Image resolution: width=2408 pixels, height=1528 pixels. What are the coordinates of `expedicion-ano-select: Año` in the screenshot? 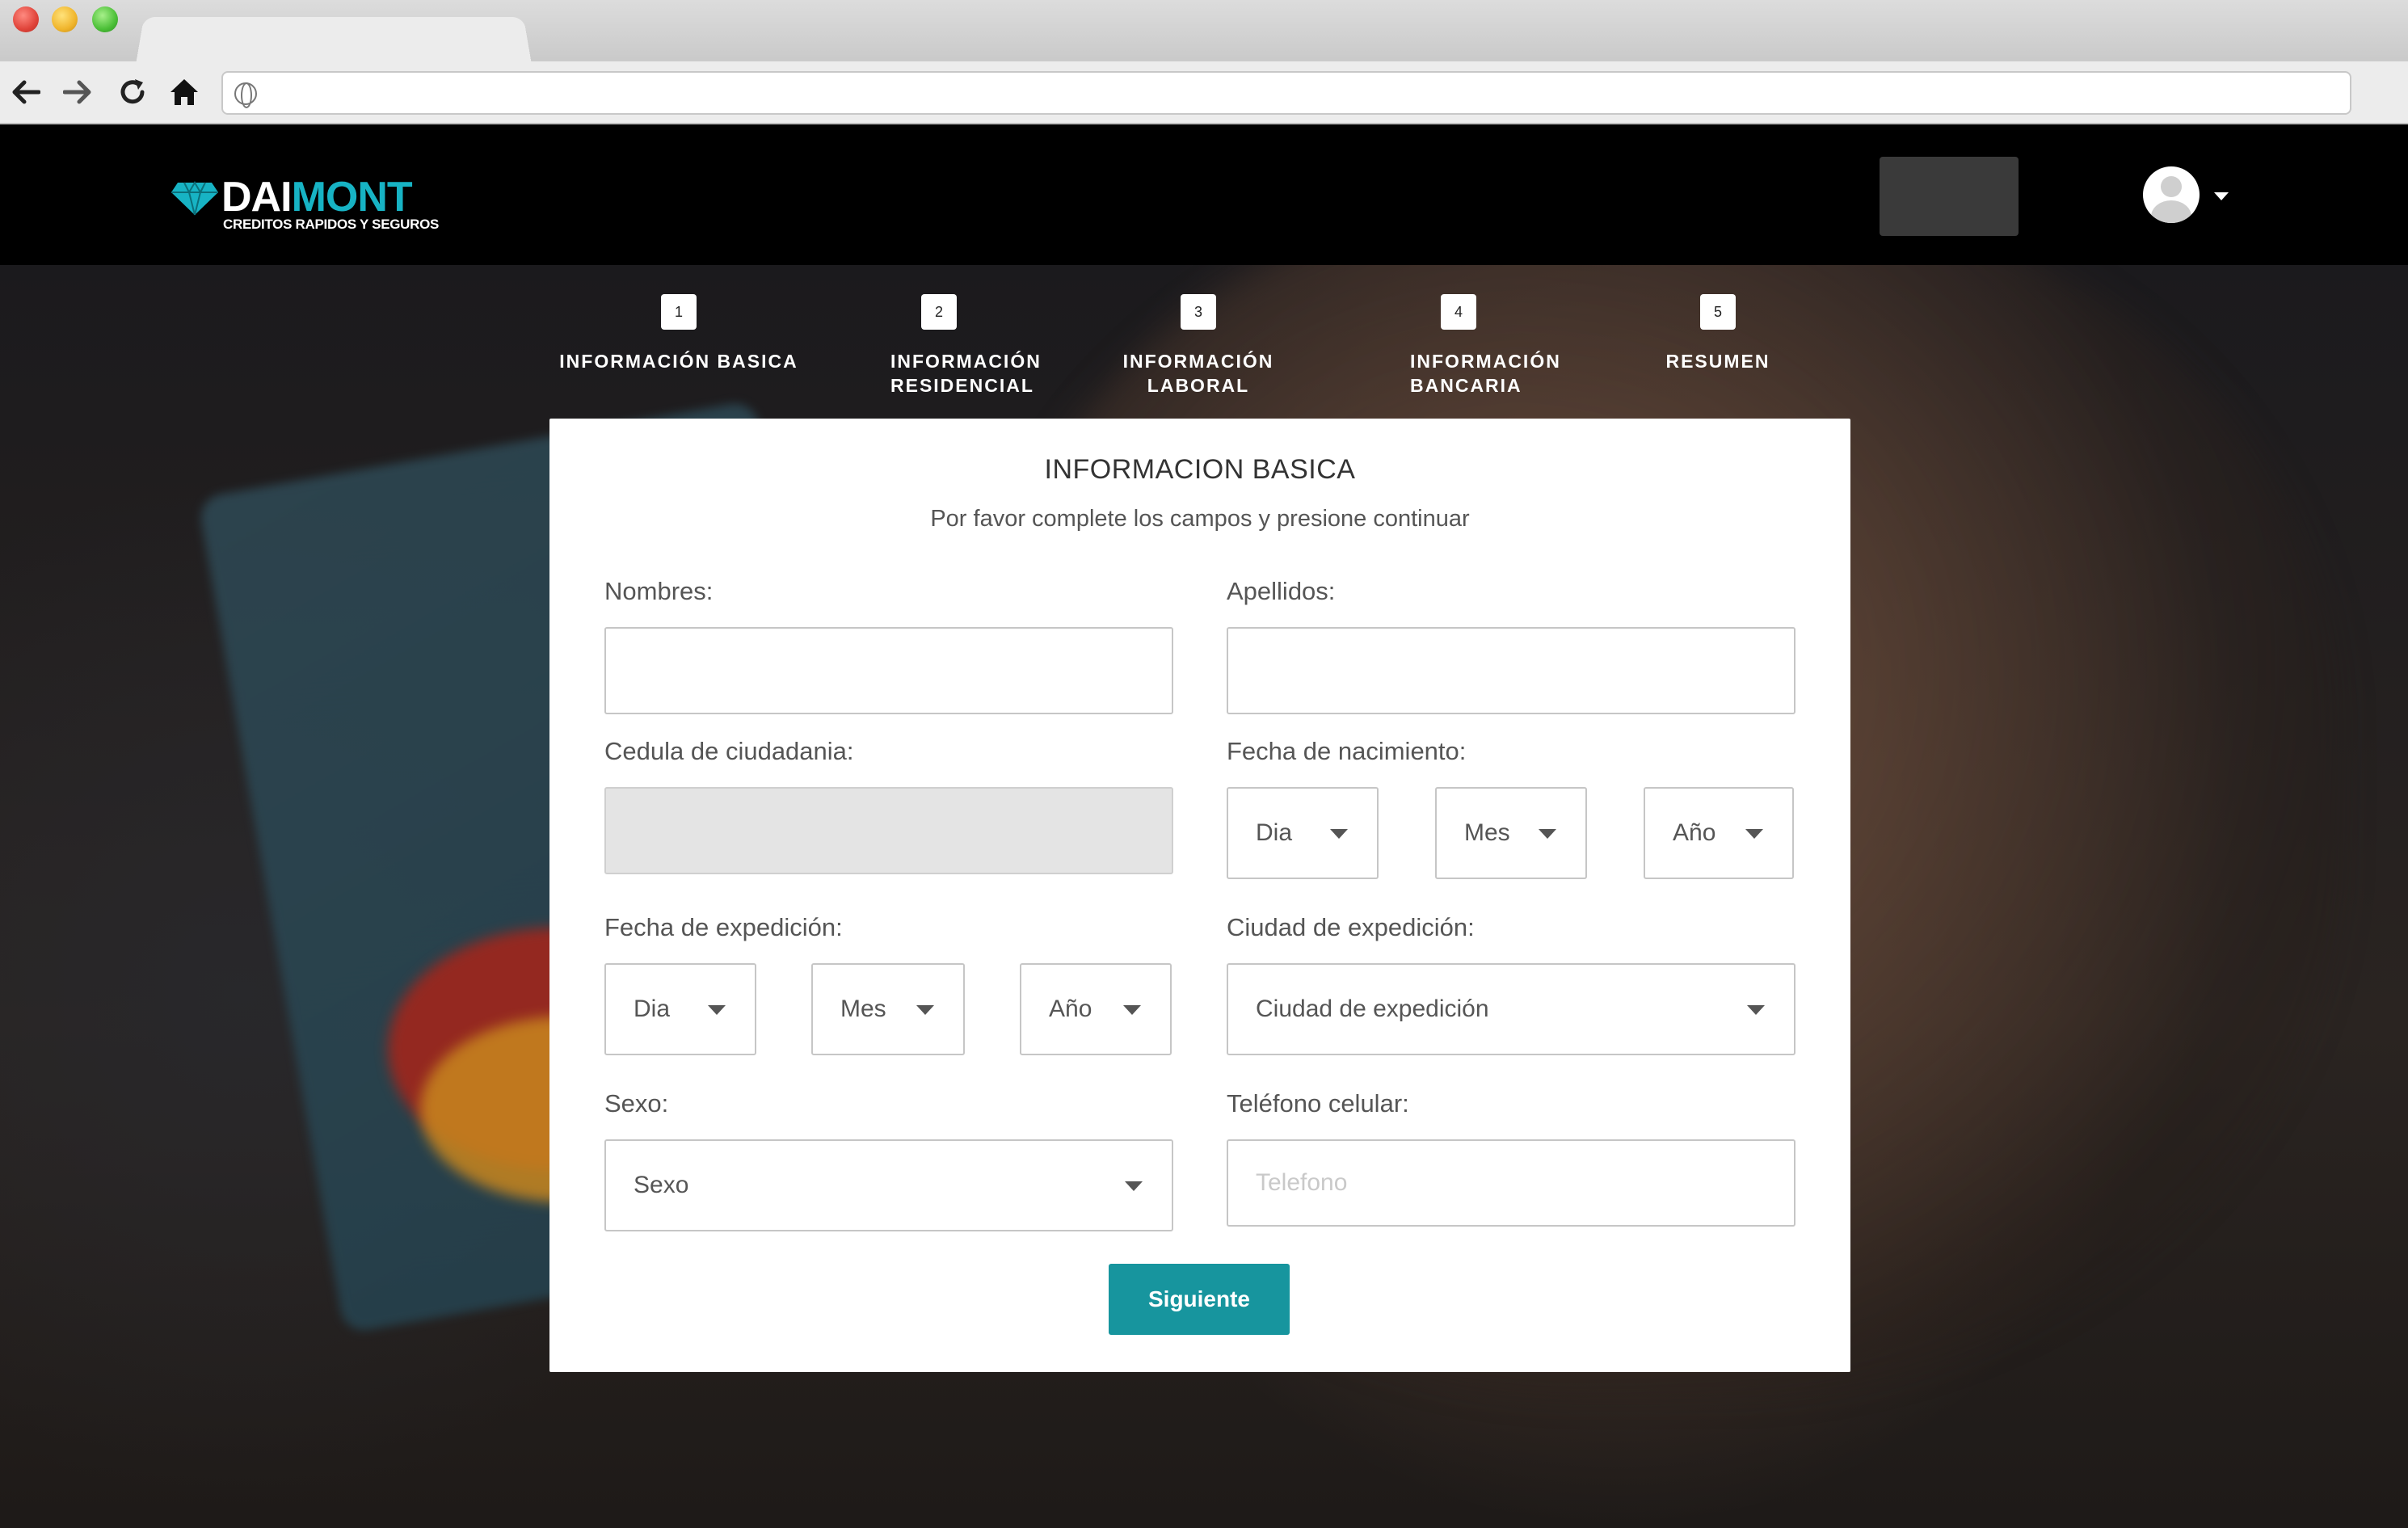 It's located at (1096, 1009).